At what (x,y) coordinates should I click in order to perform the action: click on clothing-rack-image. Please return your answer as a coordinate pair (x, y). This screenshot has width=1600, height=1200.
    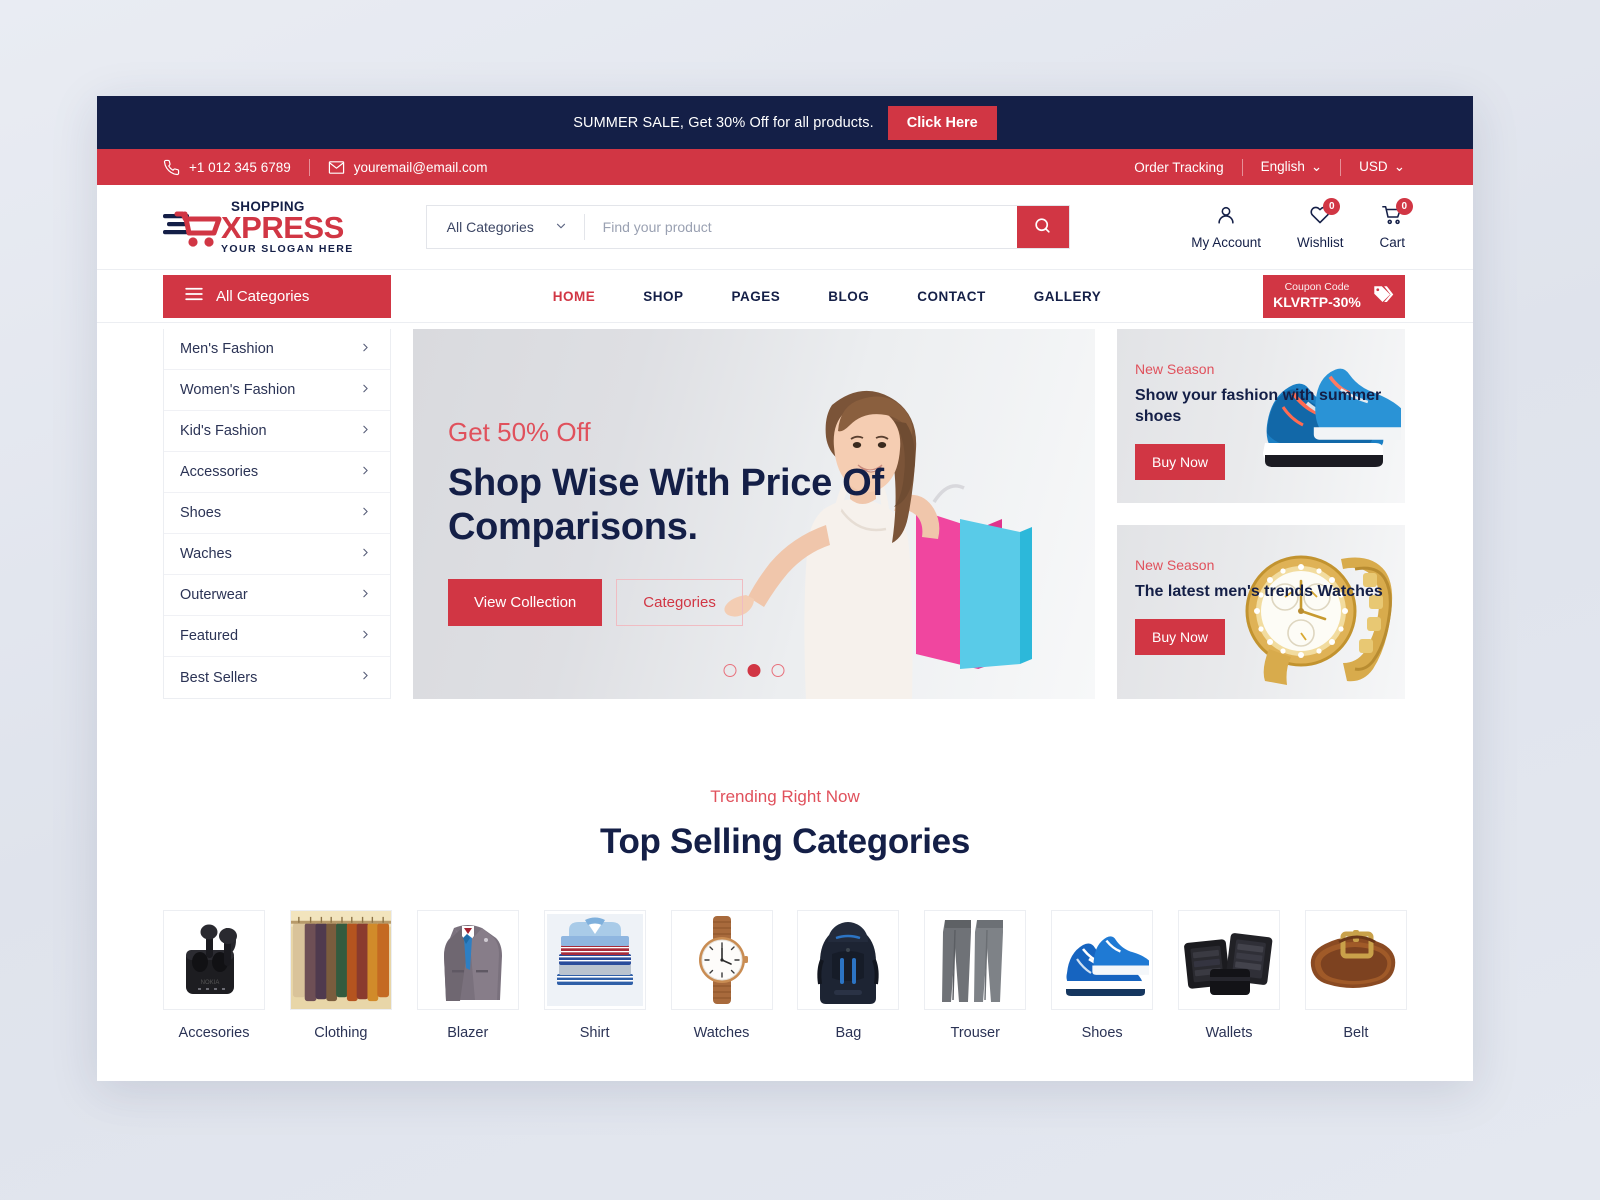
    Looking at the image, I should click on (340, 960).